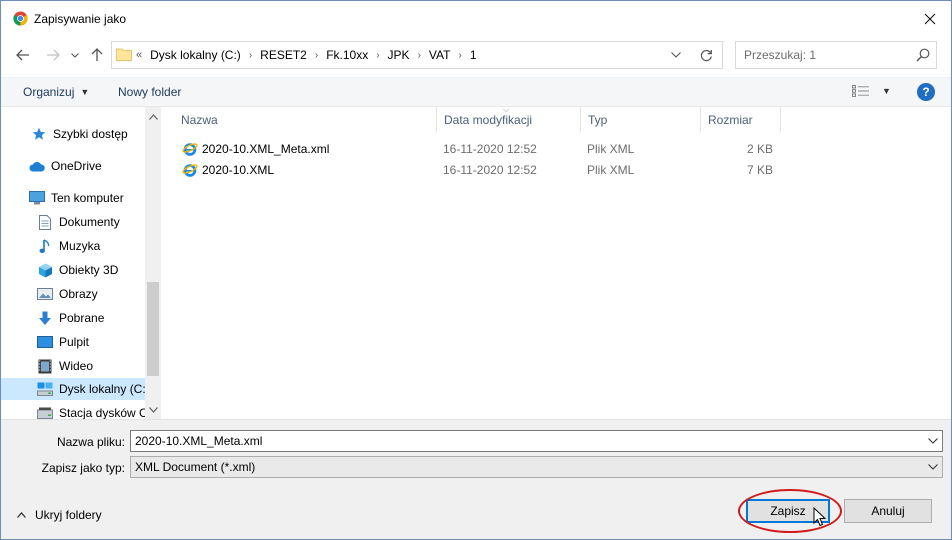  I want to click on column-header-type: Typ, so click(641, 120).